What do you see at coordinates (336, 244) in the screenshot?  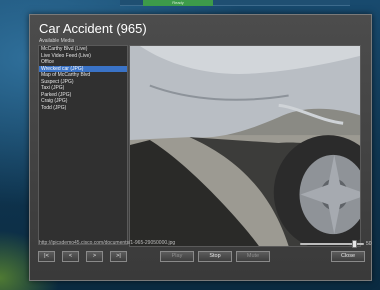 I see `zoom-slider: 50` at bounding box center [336, 244].